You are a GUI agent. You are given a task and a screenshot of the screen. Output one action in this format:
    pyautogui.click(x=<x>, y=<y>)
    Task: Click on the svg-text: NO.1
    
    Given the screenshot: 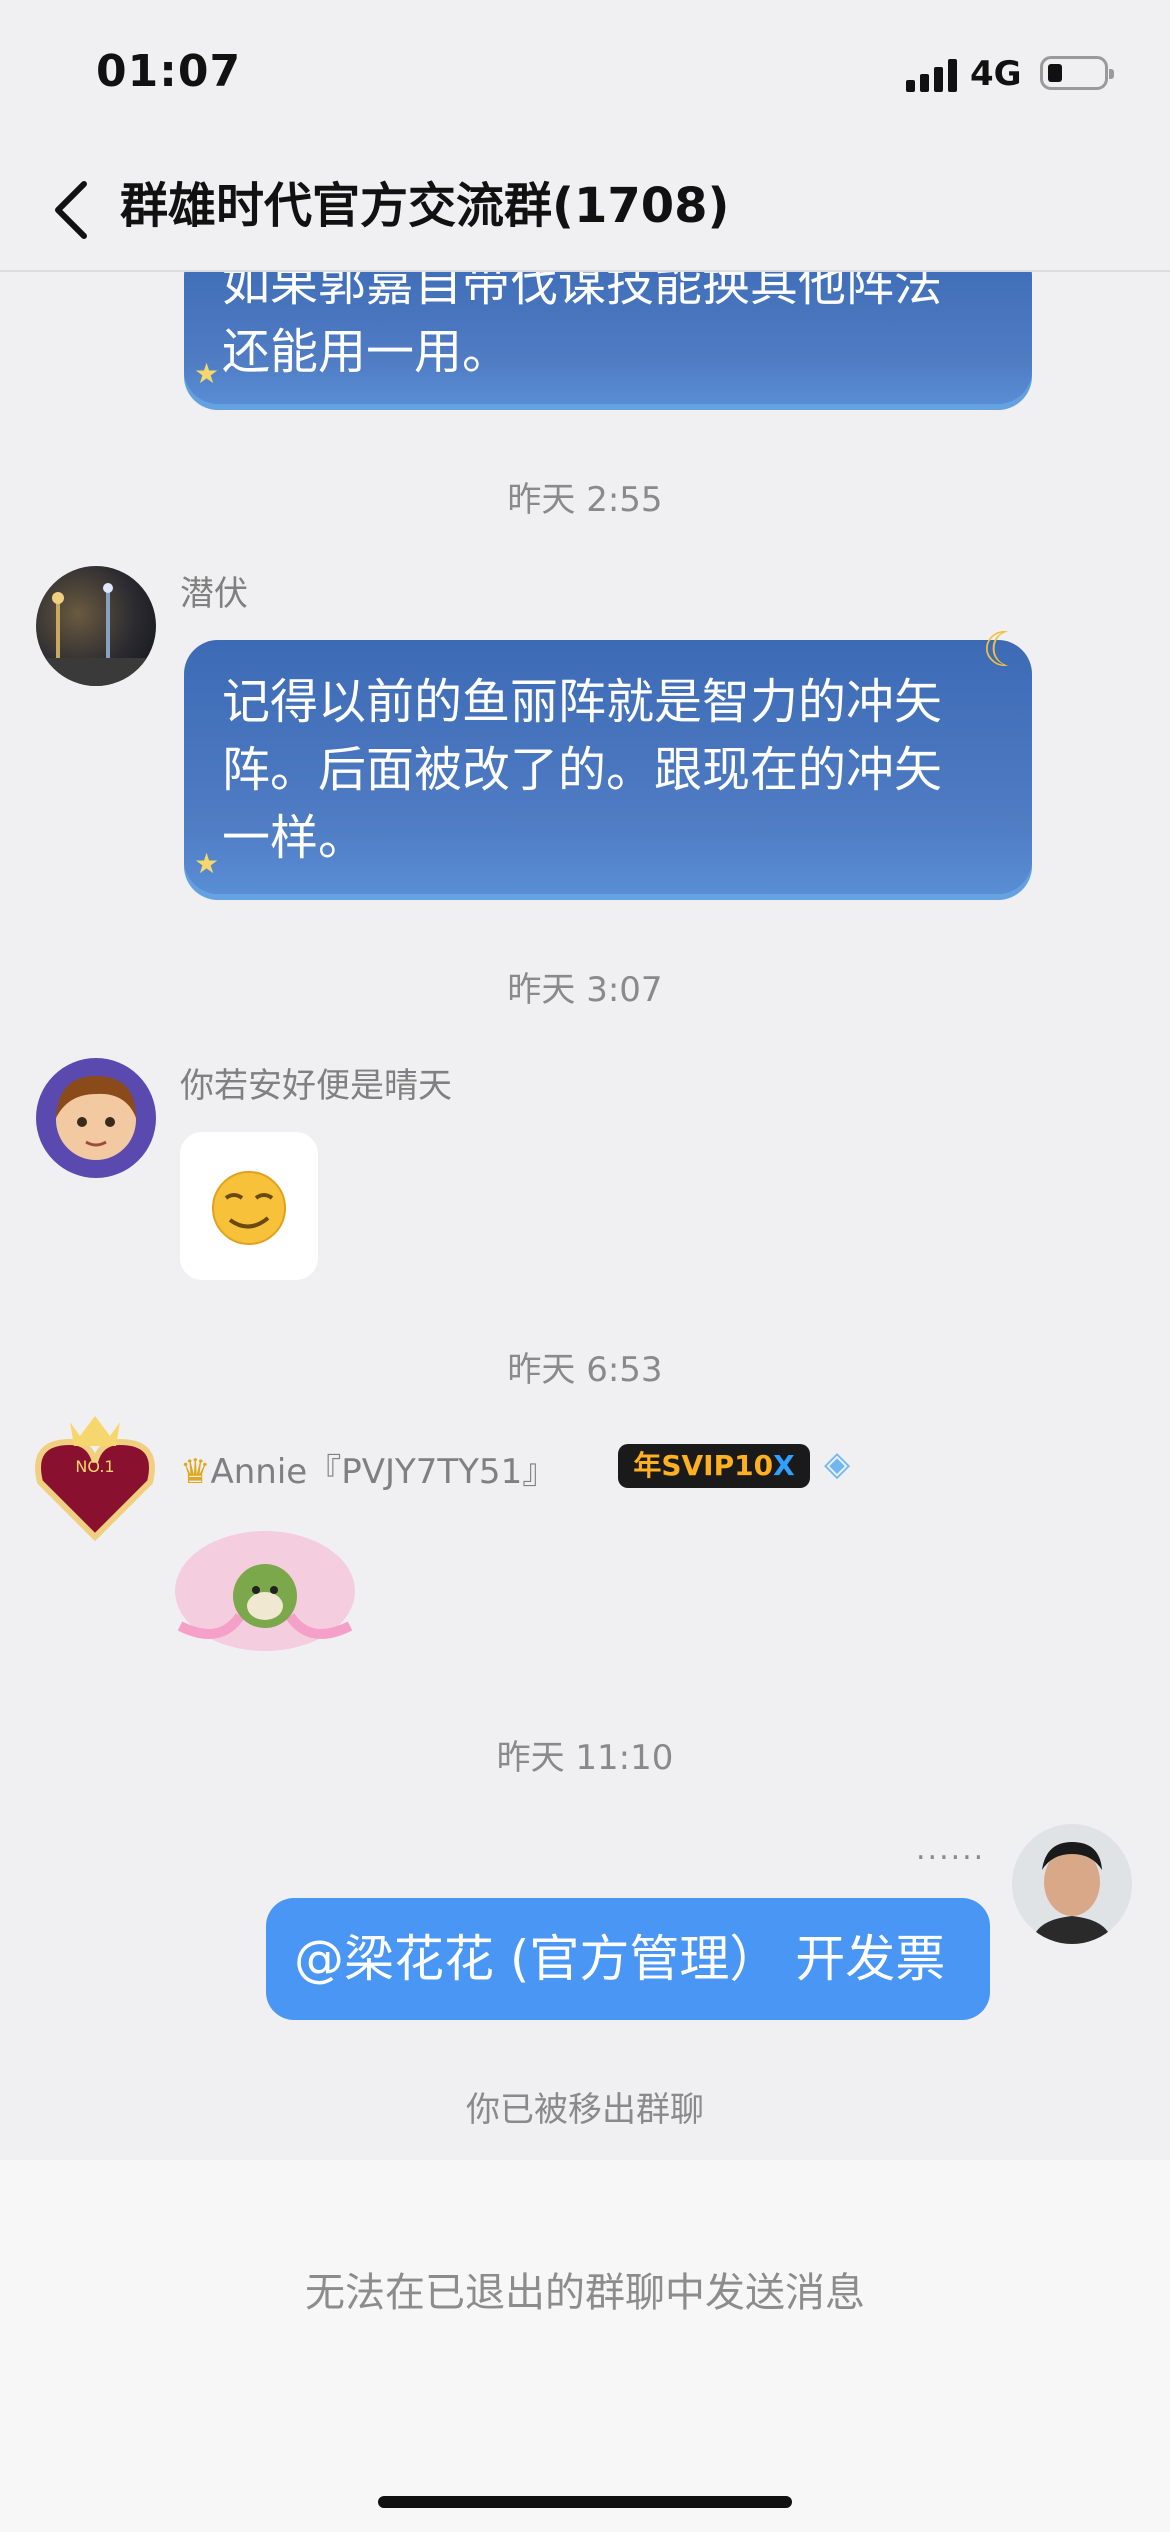 What is the action you would take?
    pyautogui.click(x=94, y=1466)
    